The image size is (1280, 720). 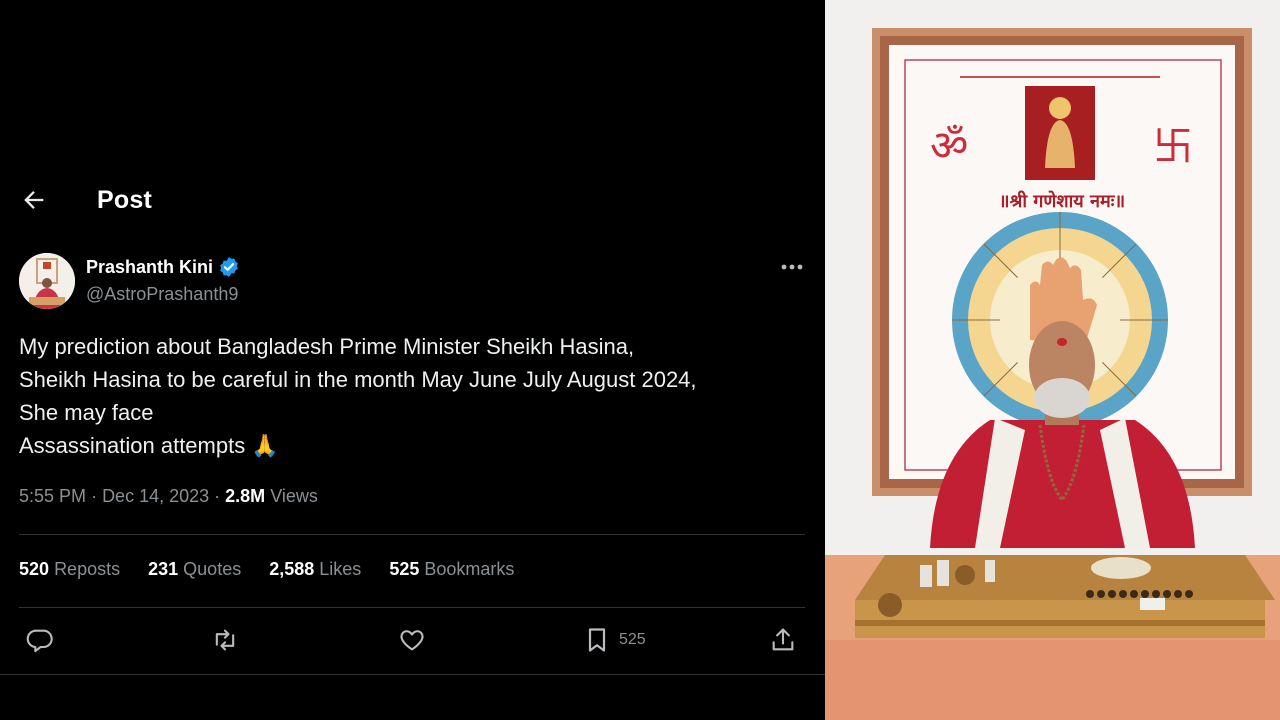 What do you see at coordinates (194, 569) in the screenshot?
I see `quotes-stat: 231 Quotes` at bounding box center [194, 569].